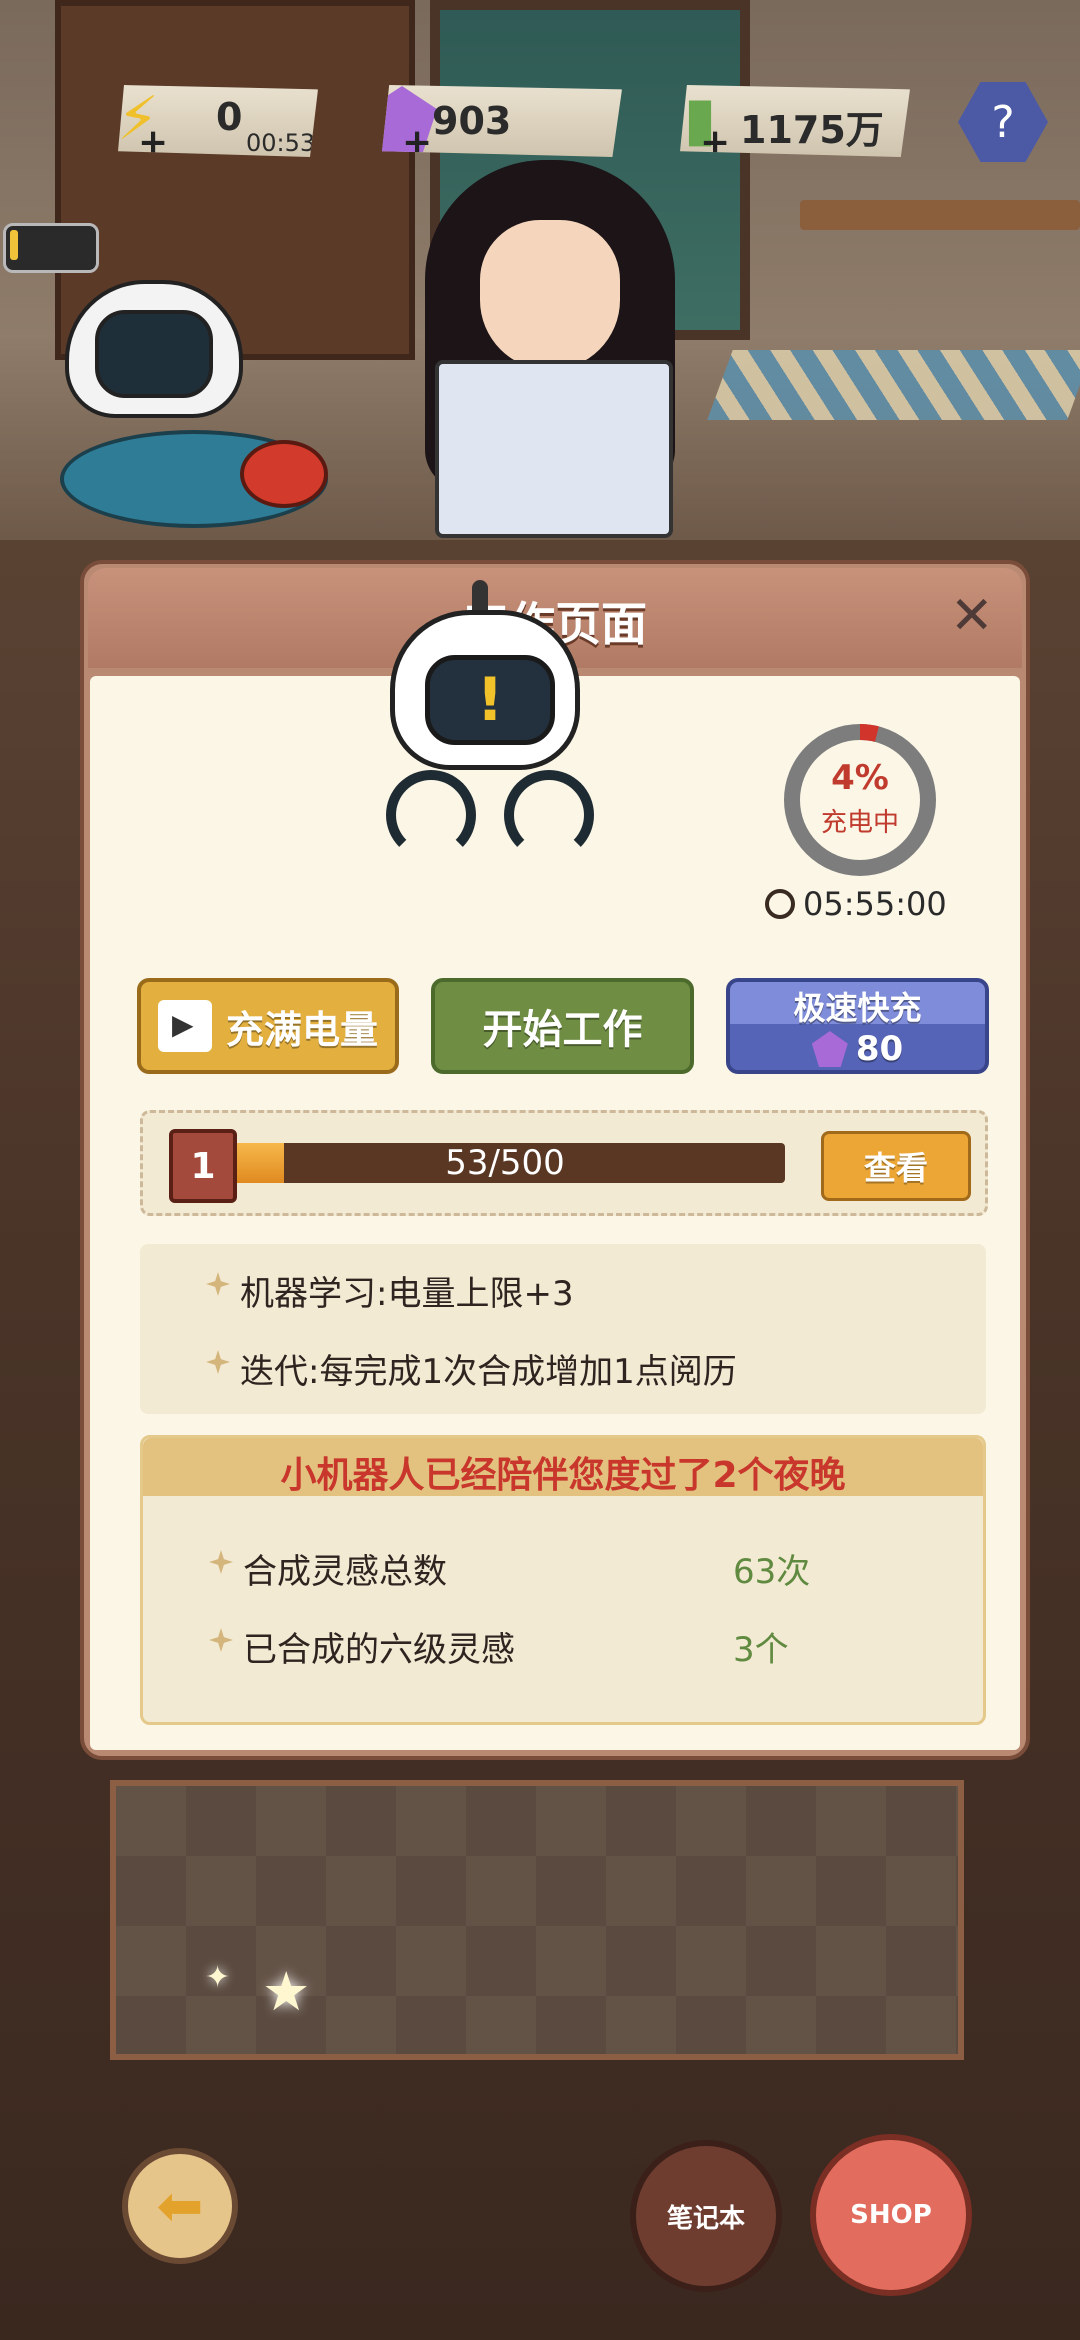  I want to click on background-robot, so click(194, 395).